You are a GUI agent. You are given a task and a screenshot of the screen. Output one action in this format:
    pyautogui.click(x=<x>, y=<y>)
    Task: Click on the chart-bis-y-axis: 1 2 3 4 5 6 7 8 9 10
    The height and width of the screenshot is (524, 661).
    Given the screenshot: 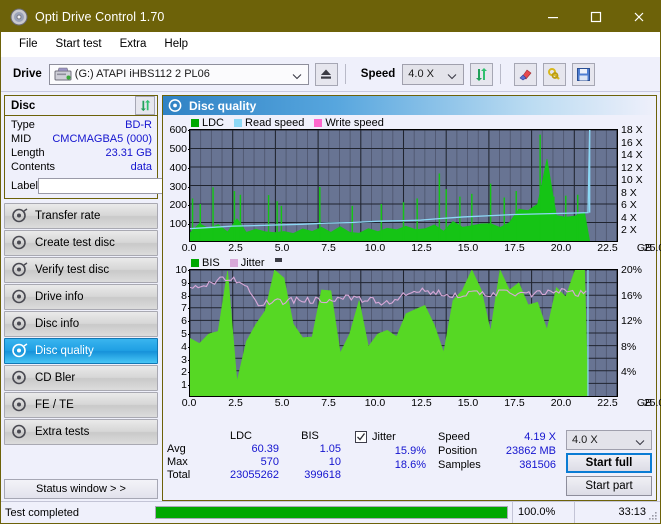 What is the action you would take?
    pyautogui.click(x=178, y=330)
    